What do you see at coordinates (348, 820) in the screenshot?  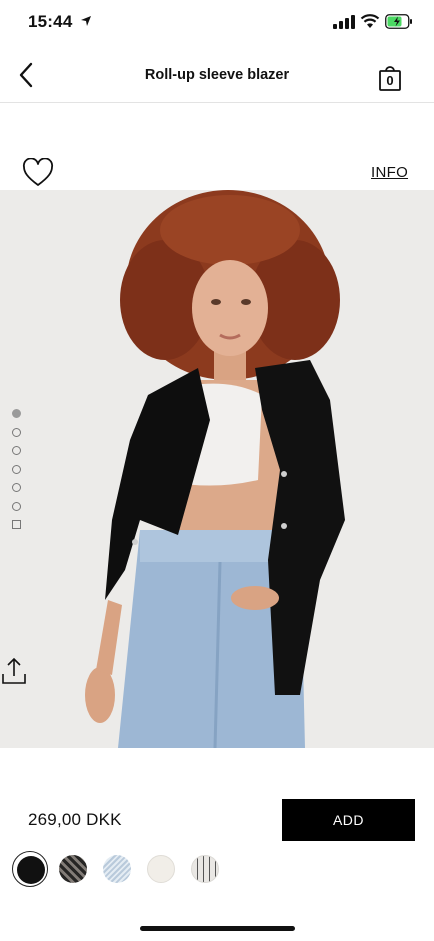 I see `add-to-bag-button: ADD` at bounding box center [348, 820].